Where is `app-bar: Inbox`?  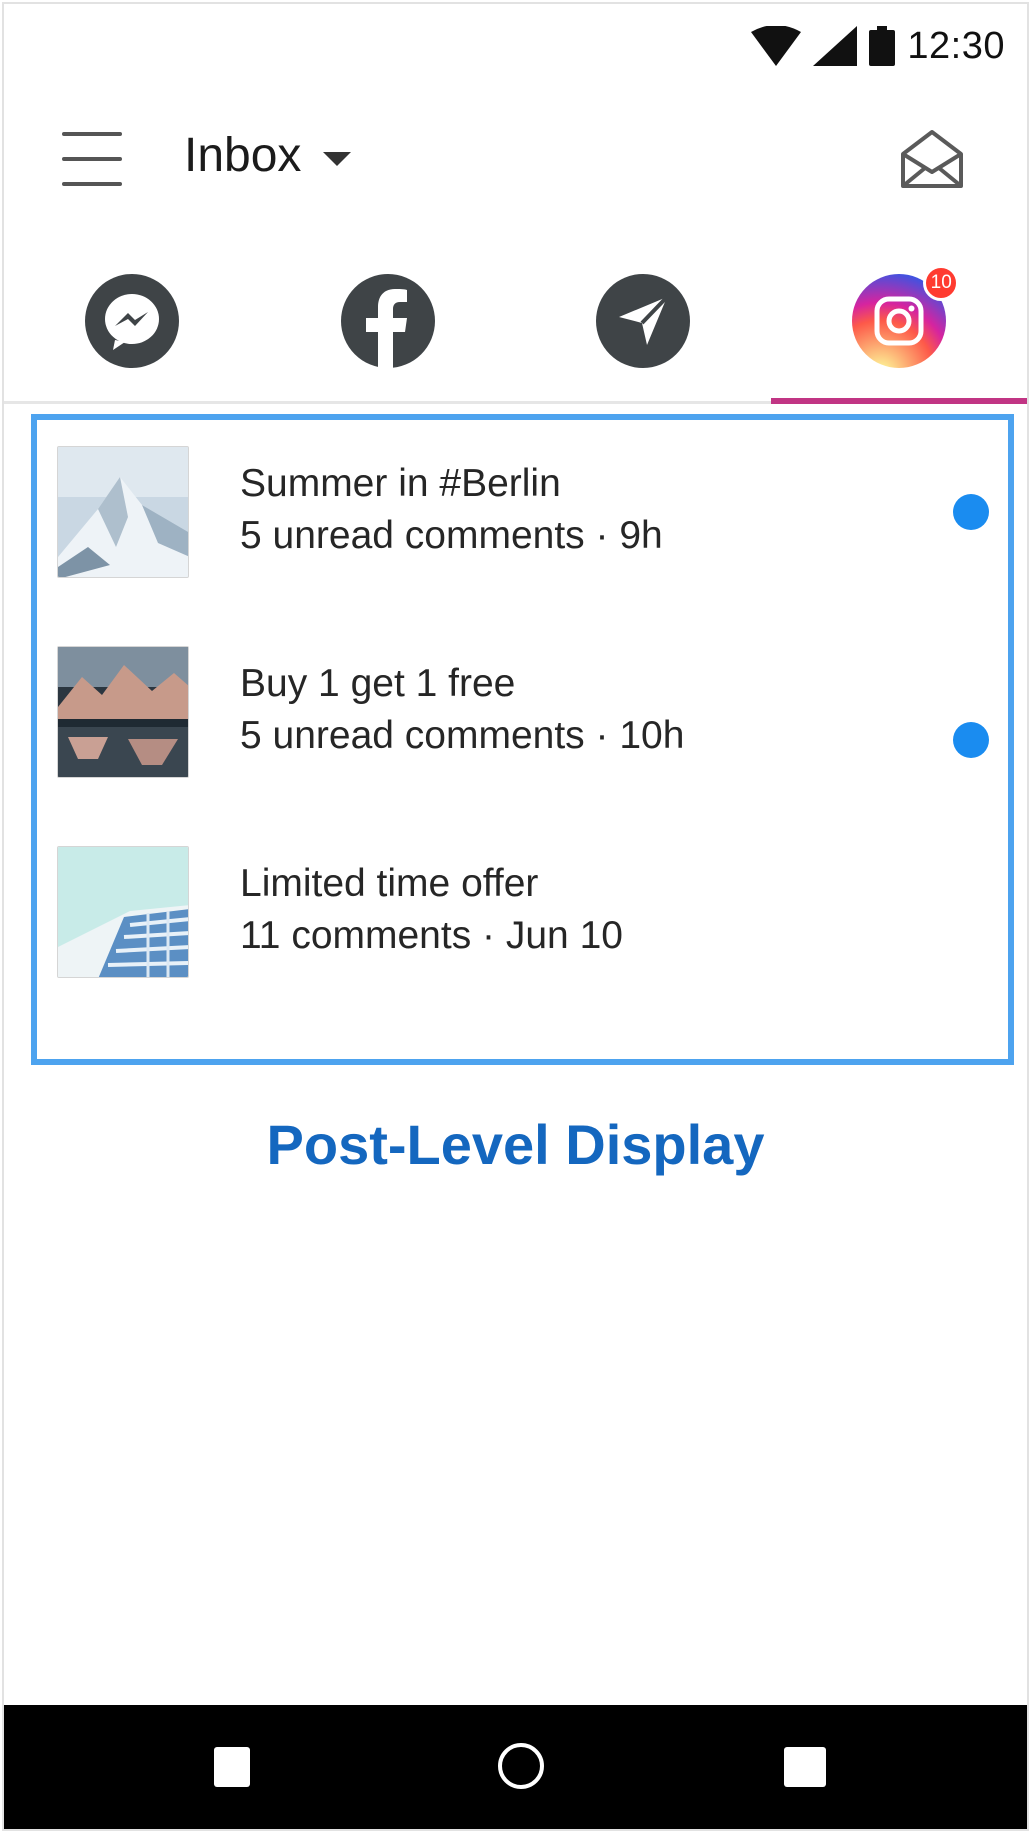 app-bar: Inbox is located at coordinates (515, 161).